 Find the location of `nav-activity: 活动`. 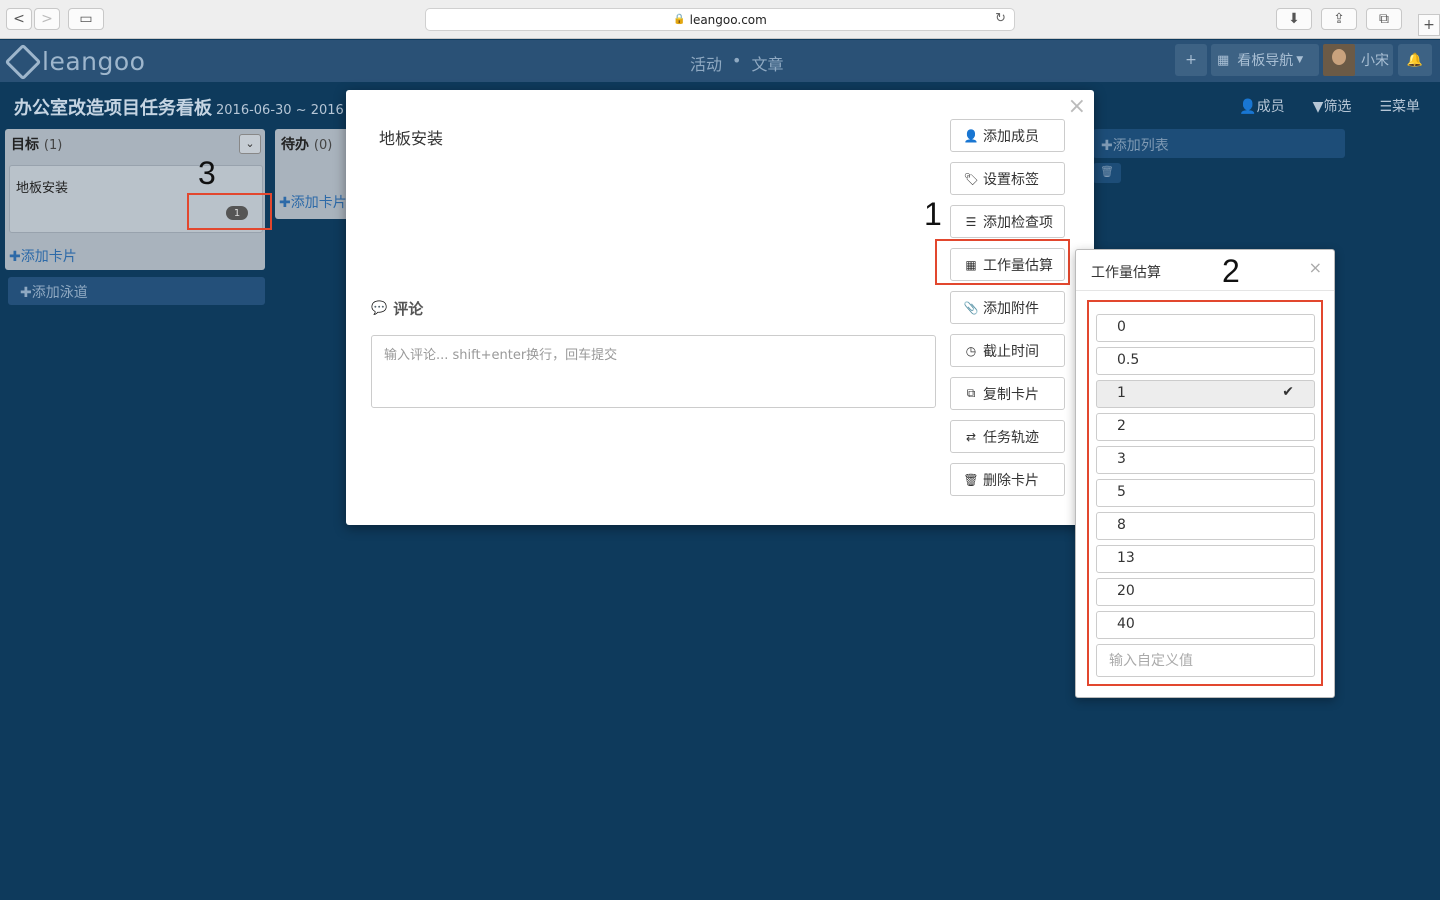

nav-activity: 活动 is located at coordinates (706, 63).